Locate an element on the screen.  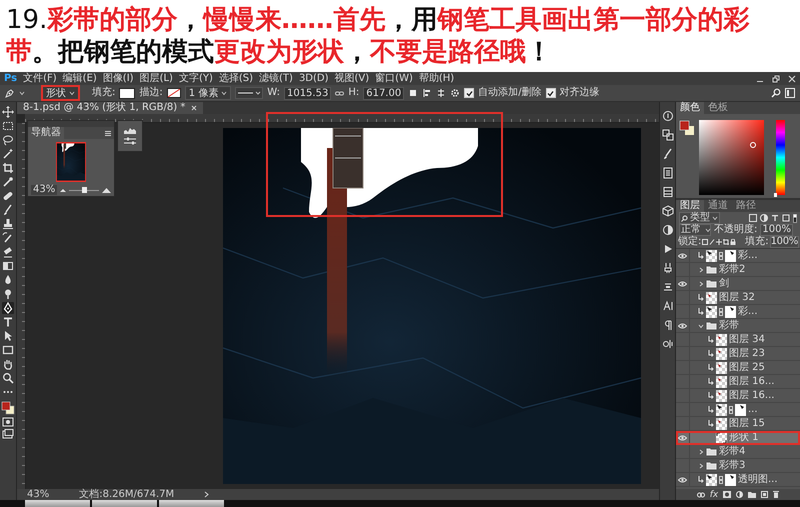
panel-tab: 图层 is located at coordinates (690, 206).